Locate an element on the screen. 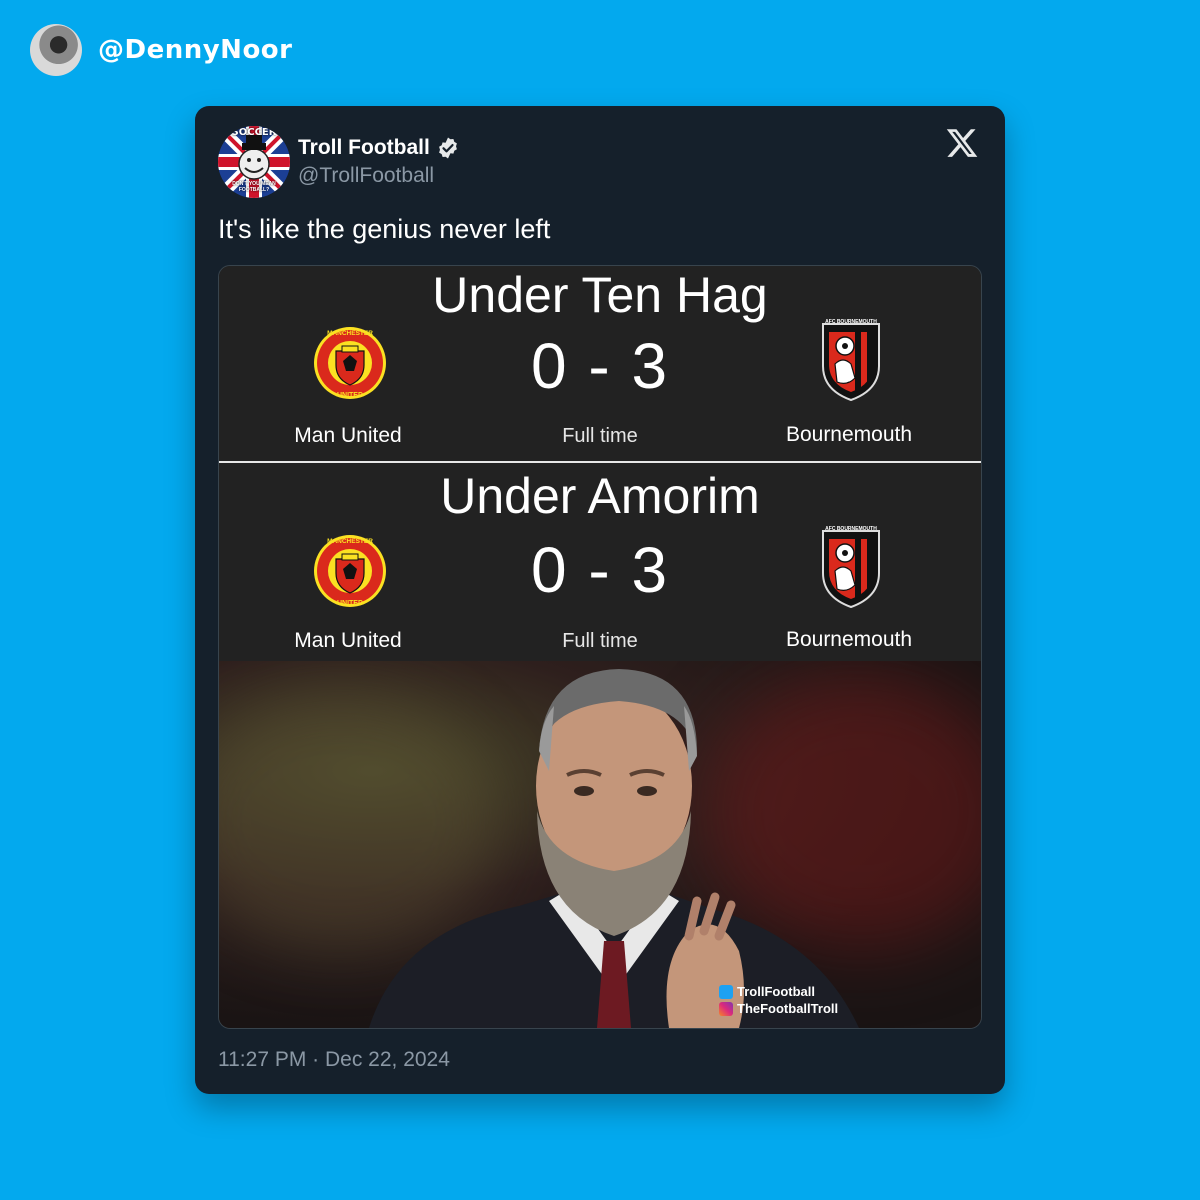 This screenshot has width=1200, height=1200. account-names: Troll Football @TrollFootball is located at coordinates (379, 162).